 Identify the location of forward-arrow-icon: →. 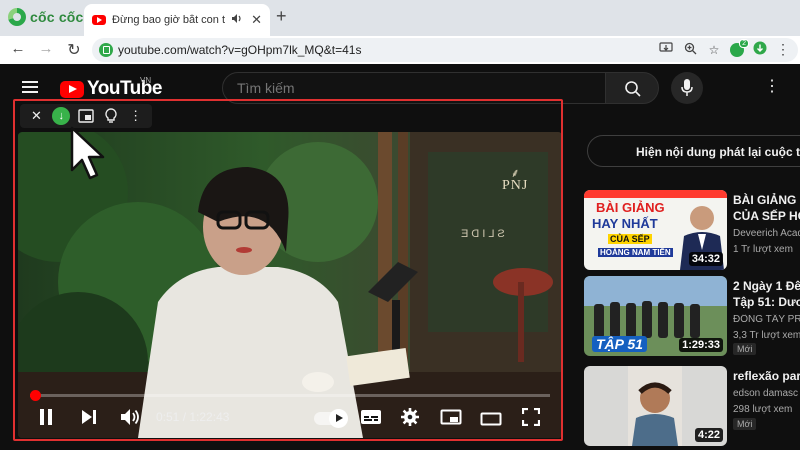
(46, 48).